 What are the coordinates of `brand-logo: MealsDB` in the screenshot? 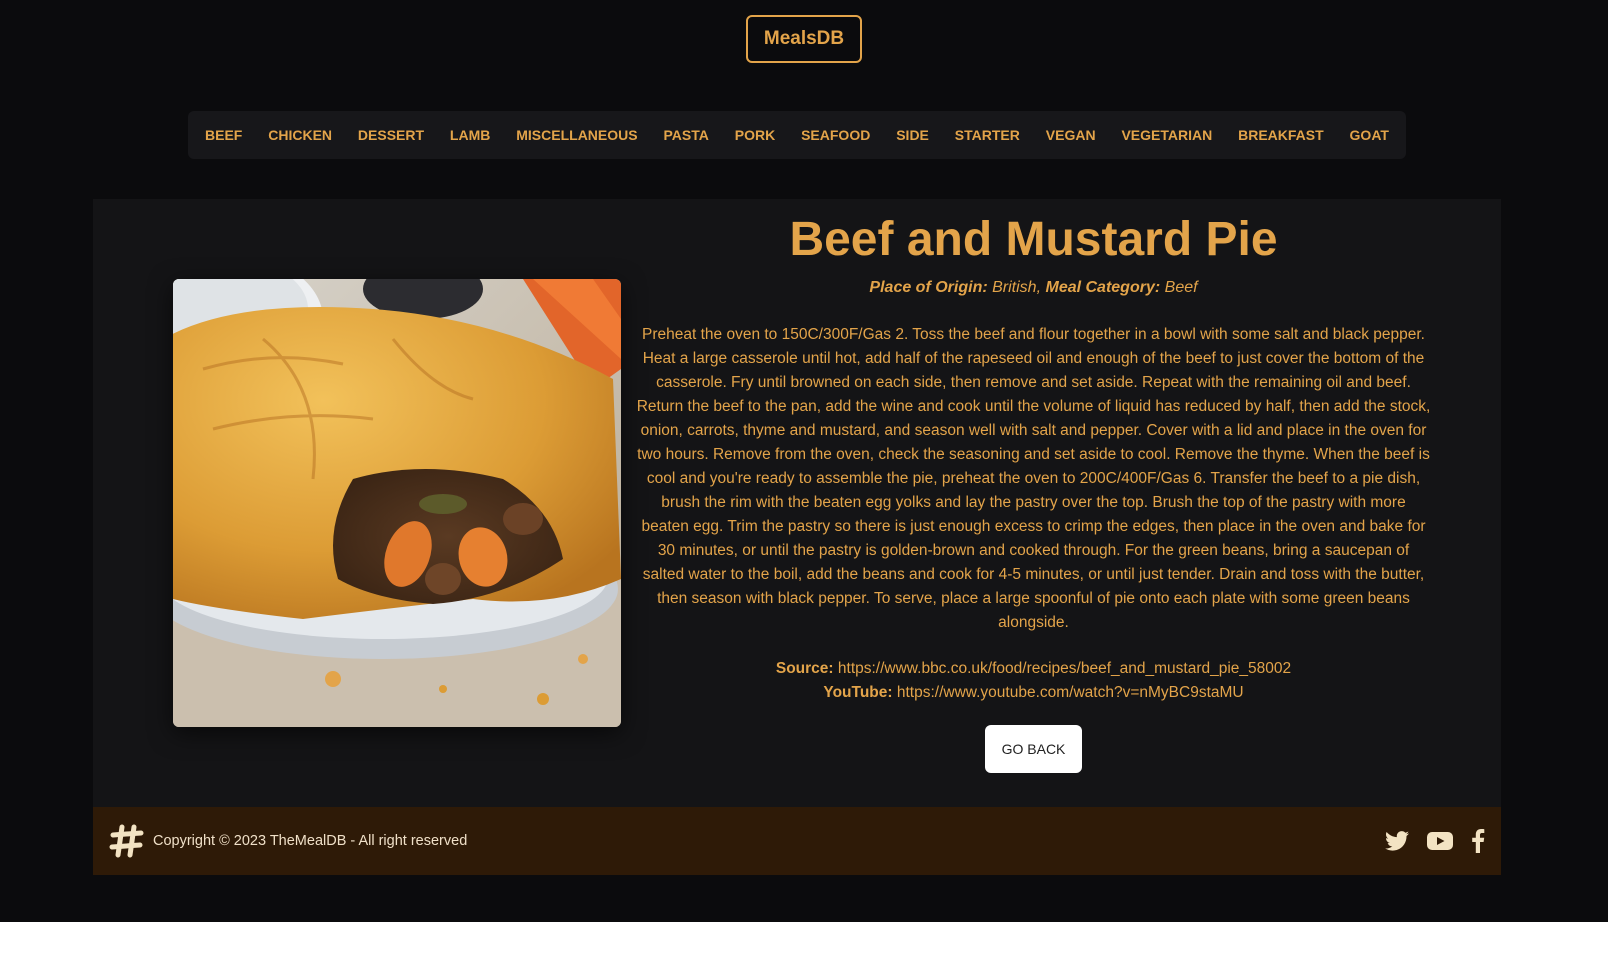 It's located at (804, 39).